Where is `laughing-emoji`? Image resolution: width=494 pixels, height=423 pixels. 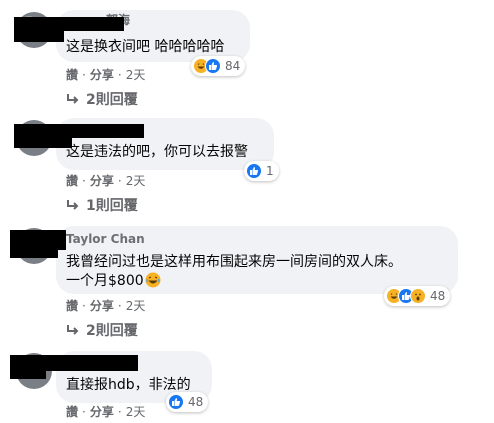 laughing-emoji is located at coordinates (153, 280).